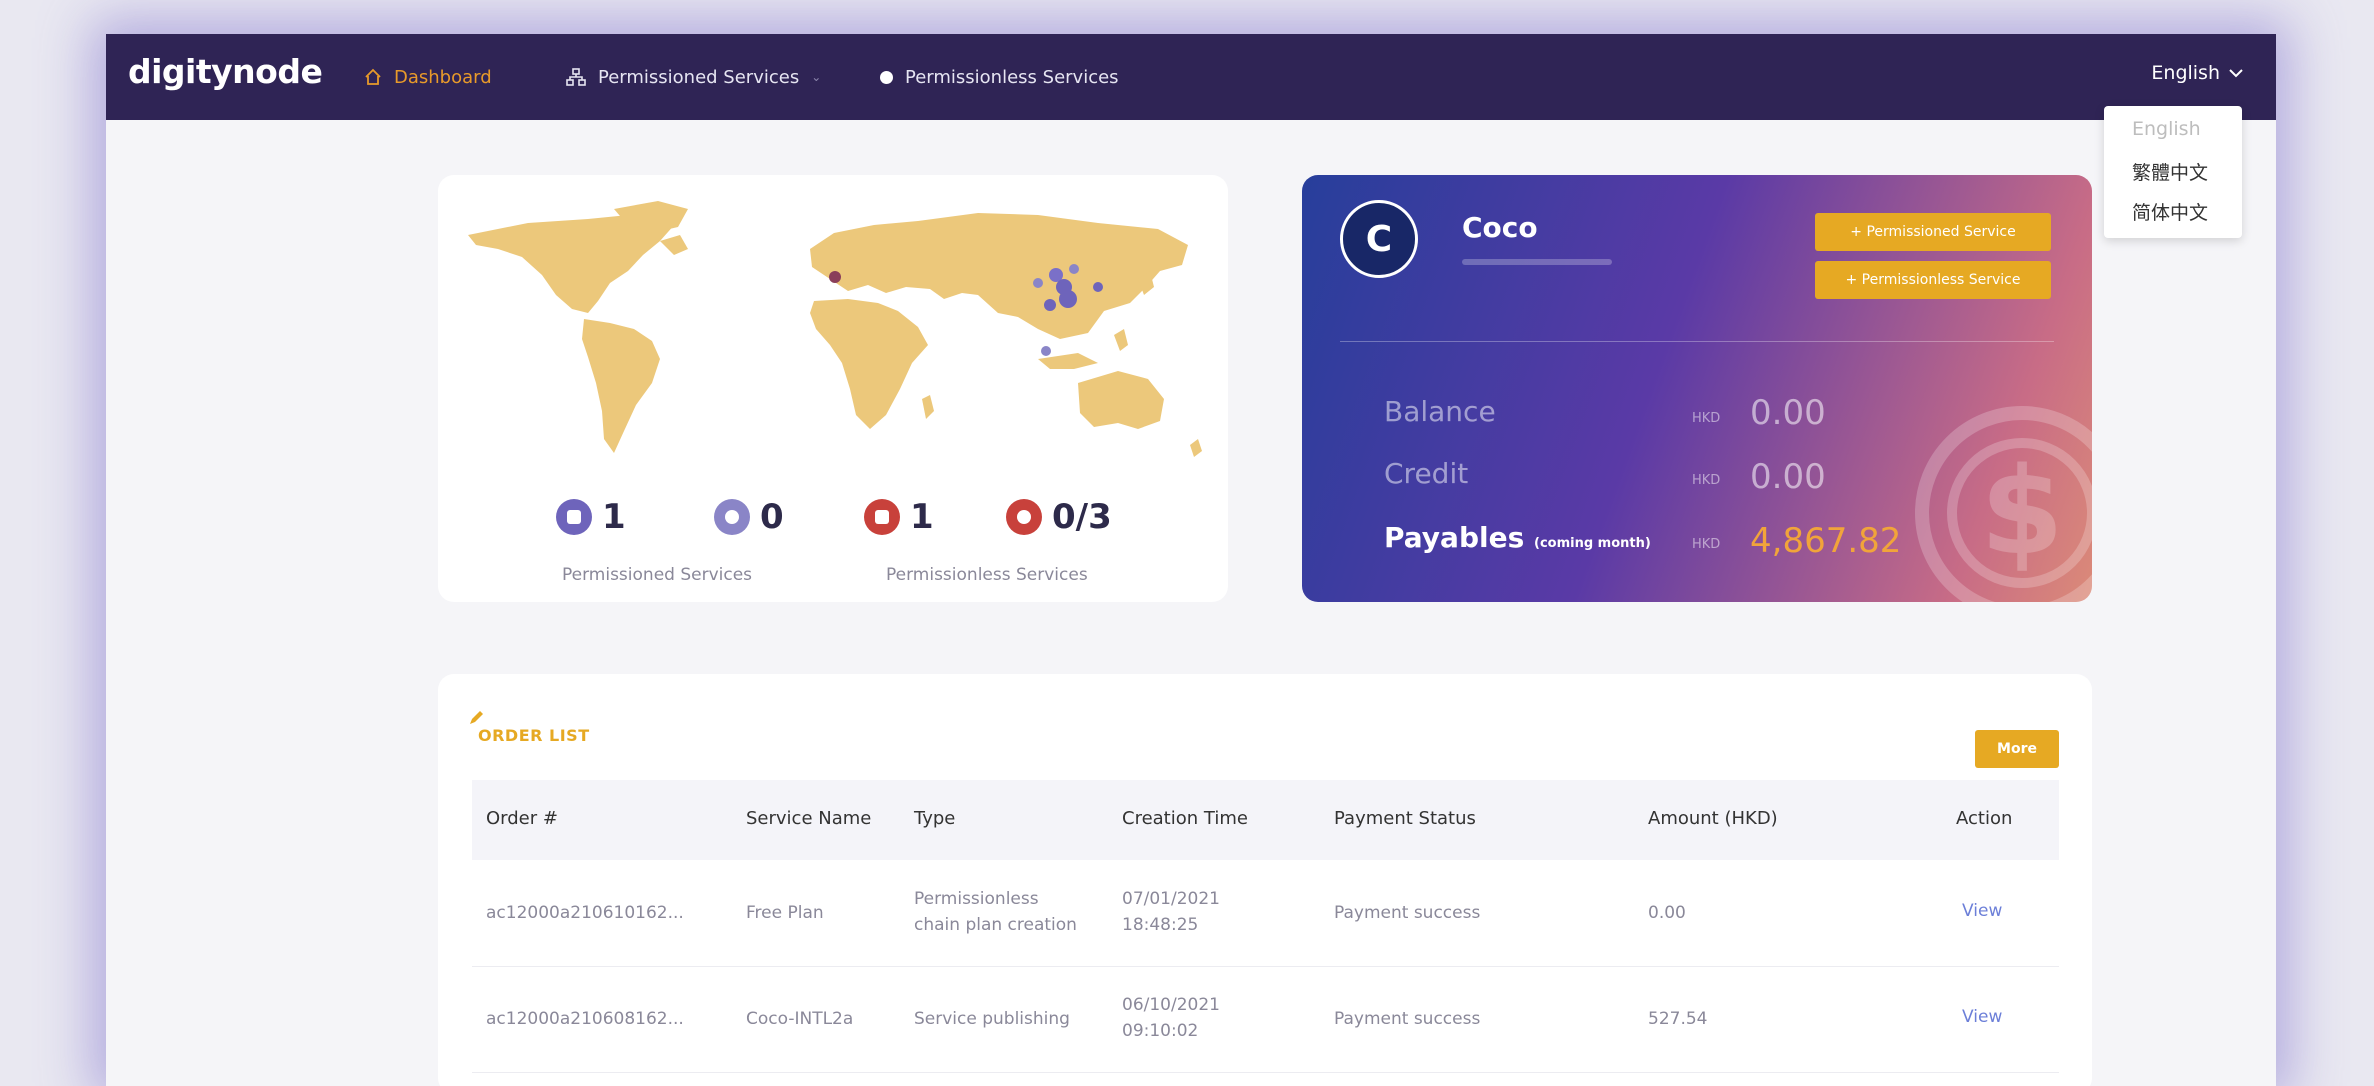 The image size is (2374, 1086). Describe the element at coordinates (1592, 543) in the screenshot. I see `payables-note: (coming month)` at that location.